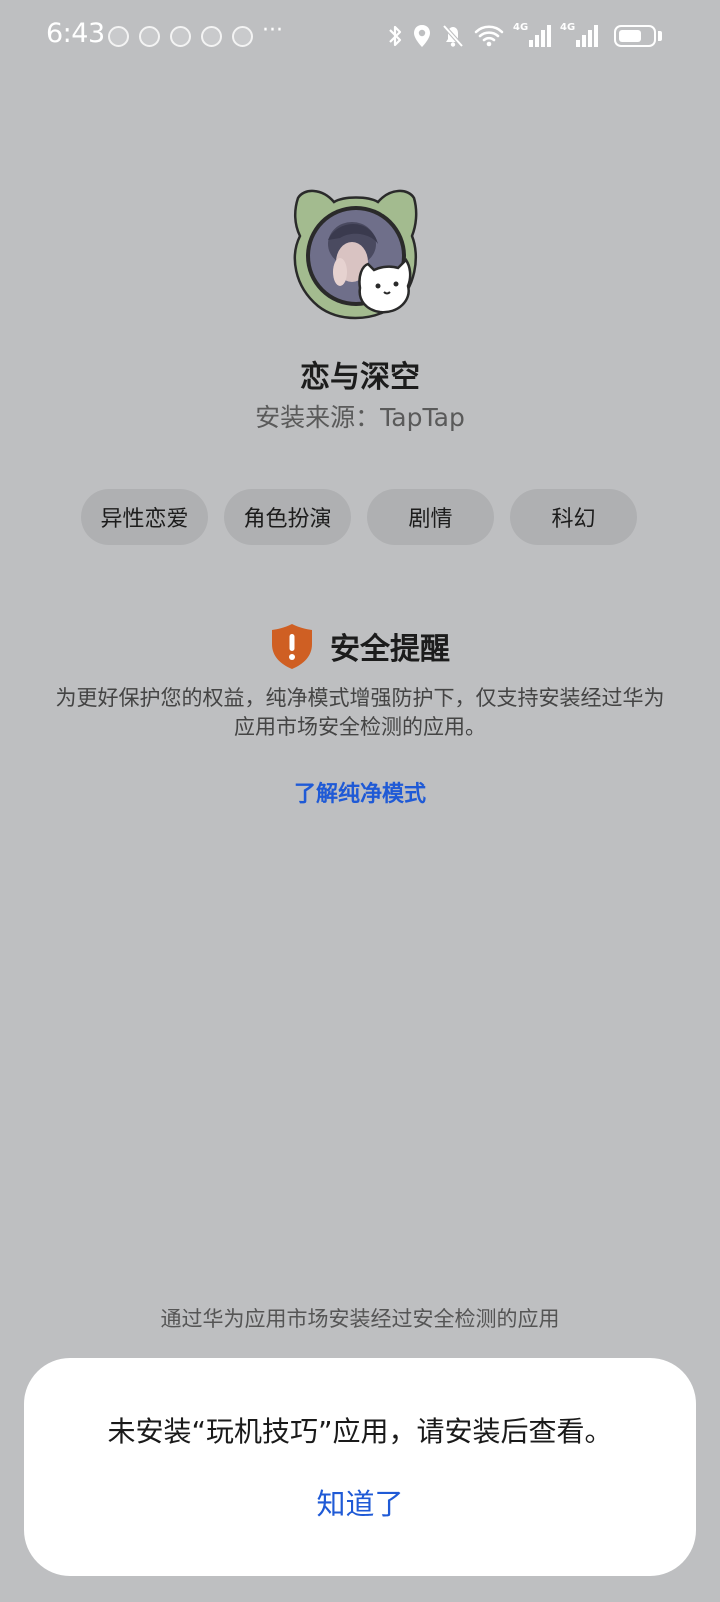 This screenshot has height=1602, width=720. What do you see at coordinates (360, 38) in the screenshot?
I see `status-bar: 6:43 ··· 4G 4G` at bounding box center [360, 38].